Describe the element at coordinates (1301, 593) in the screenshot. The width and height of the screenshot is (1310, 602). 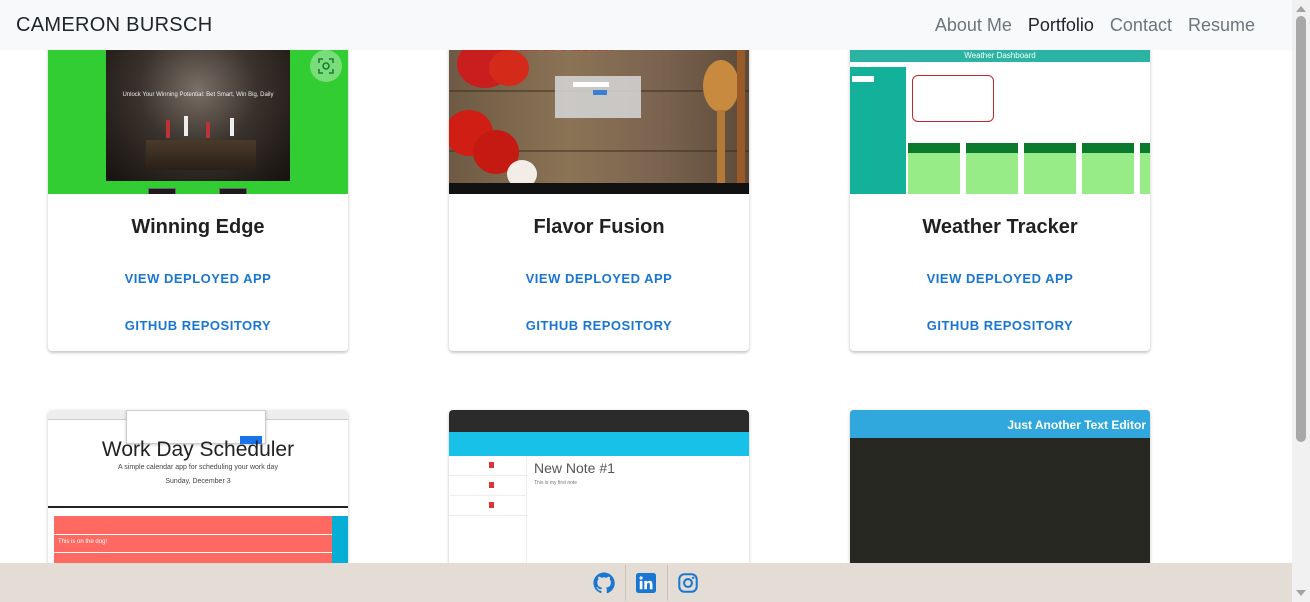
I see `scroll-down-arrow-icon` at that location.